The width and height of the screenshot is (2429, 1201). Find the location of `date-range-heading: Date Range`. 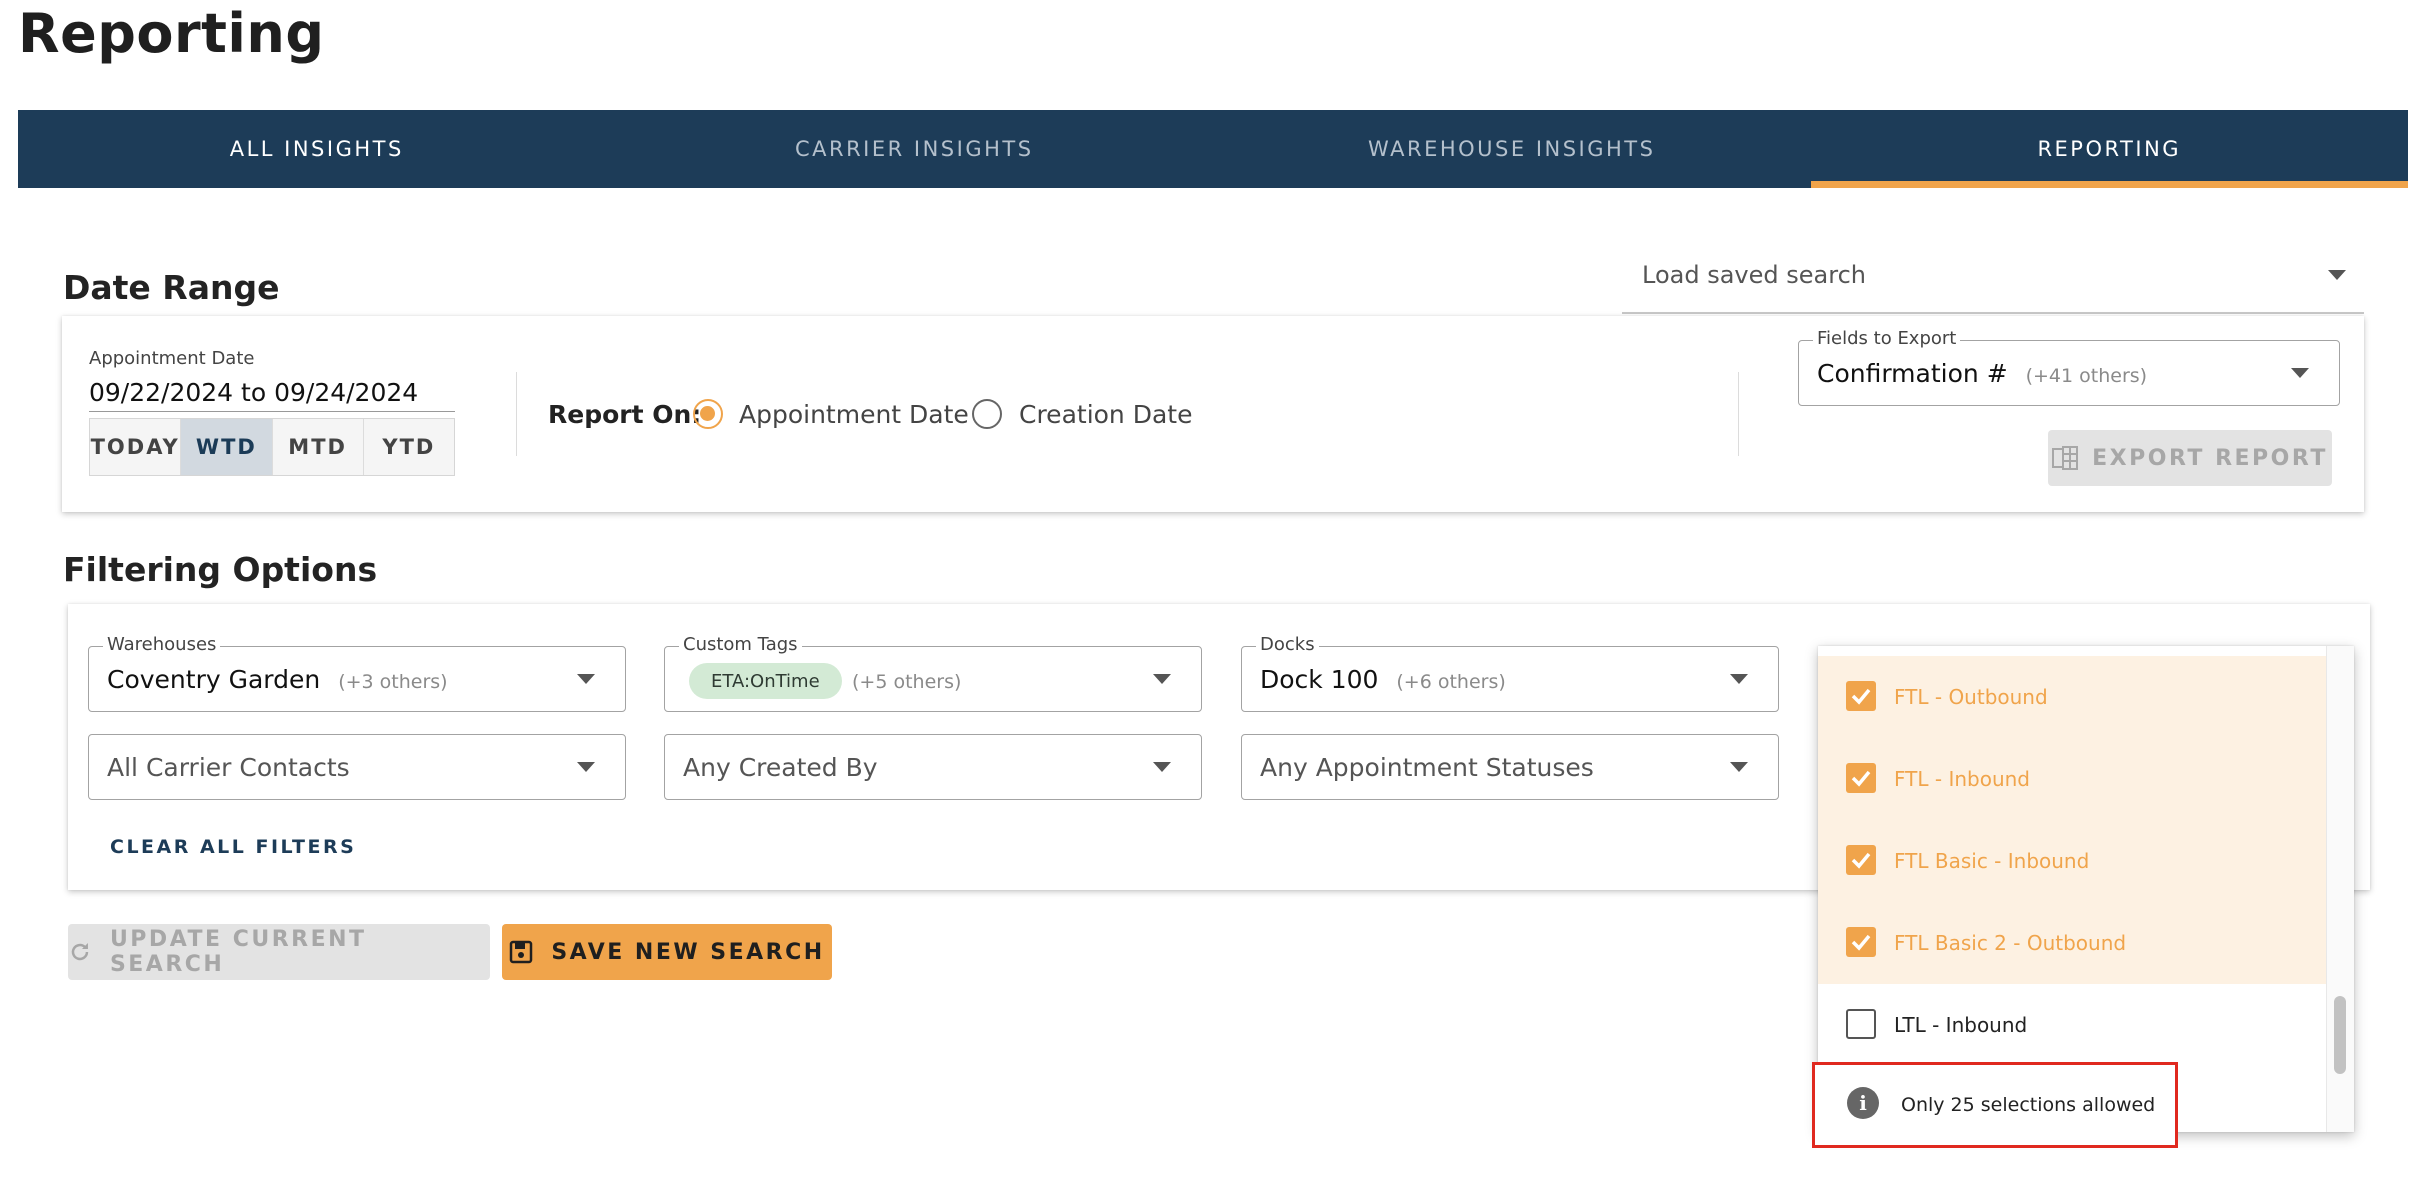

date-range-heading: Date Range is located at coordinates (171, 287).